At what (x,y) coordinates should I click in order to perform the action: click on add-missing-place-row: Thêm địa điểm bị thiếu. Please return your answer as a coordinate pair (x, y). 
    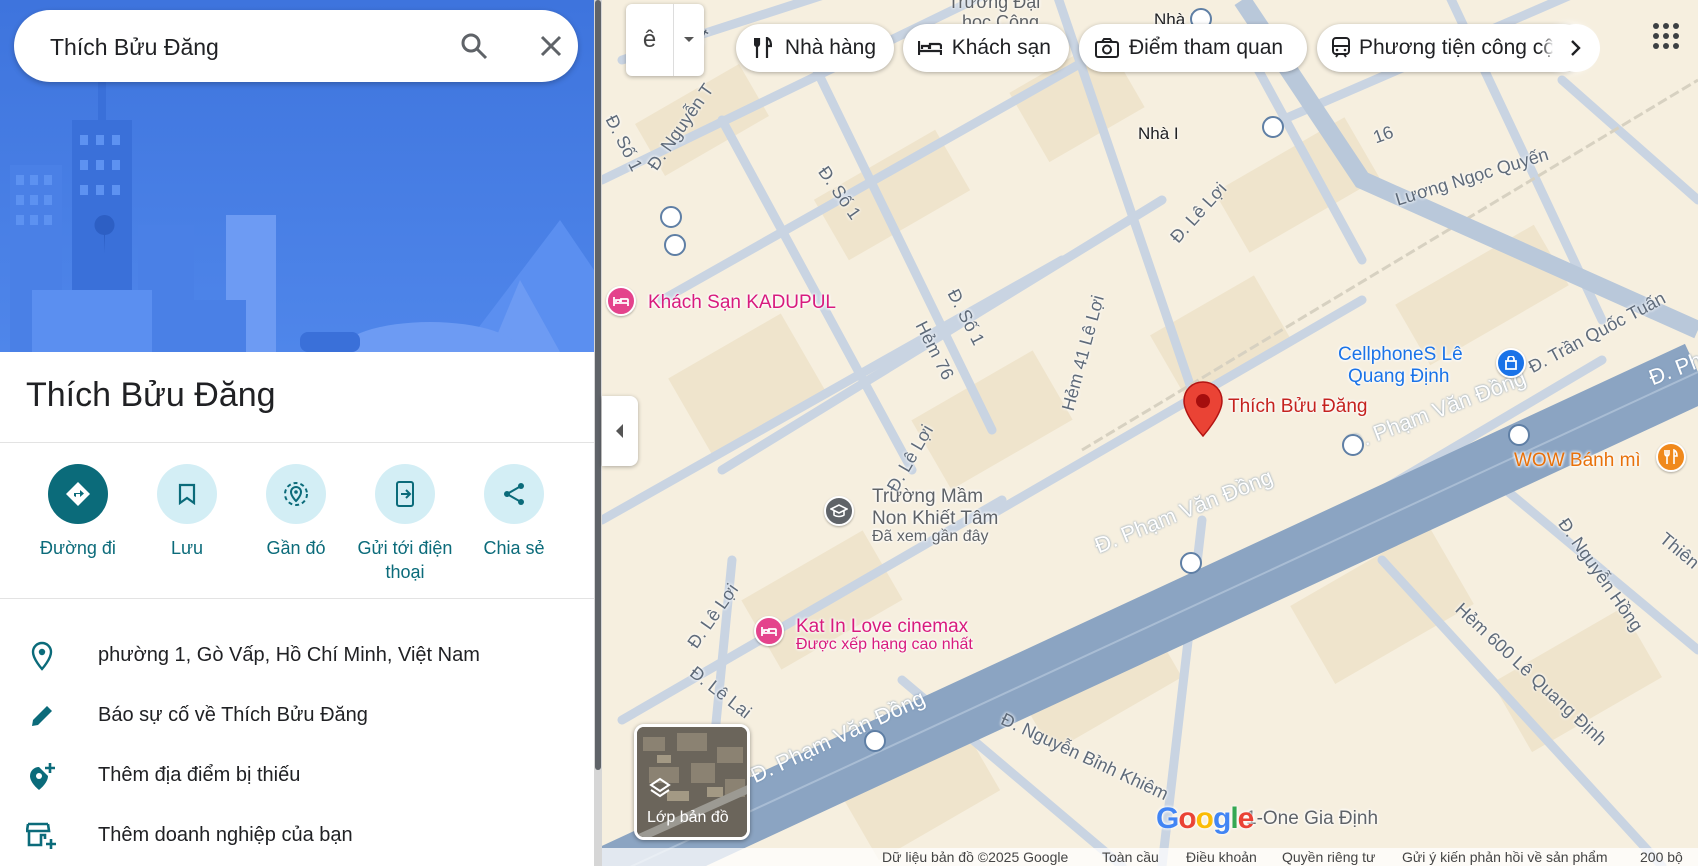
    Looking at the image, I should click on (297, 774).